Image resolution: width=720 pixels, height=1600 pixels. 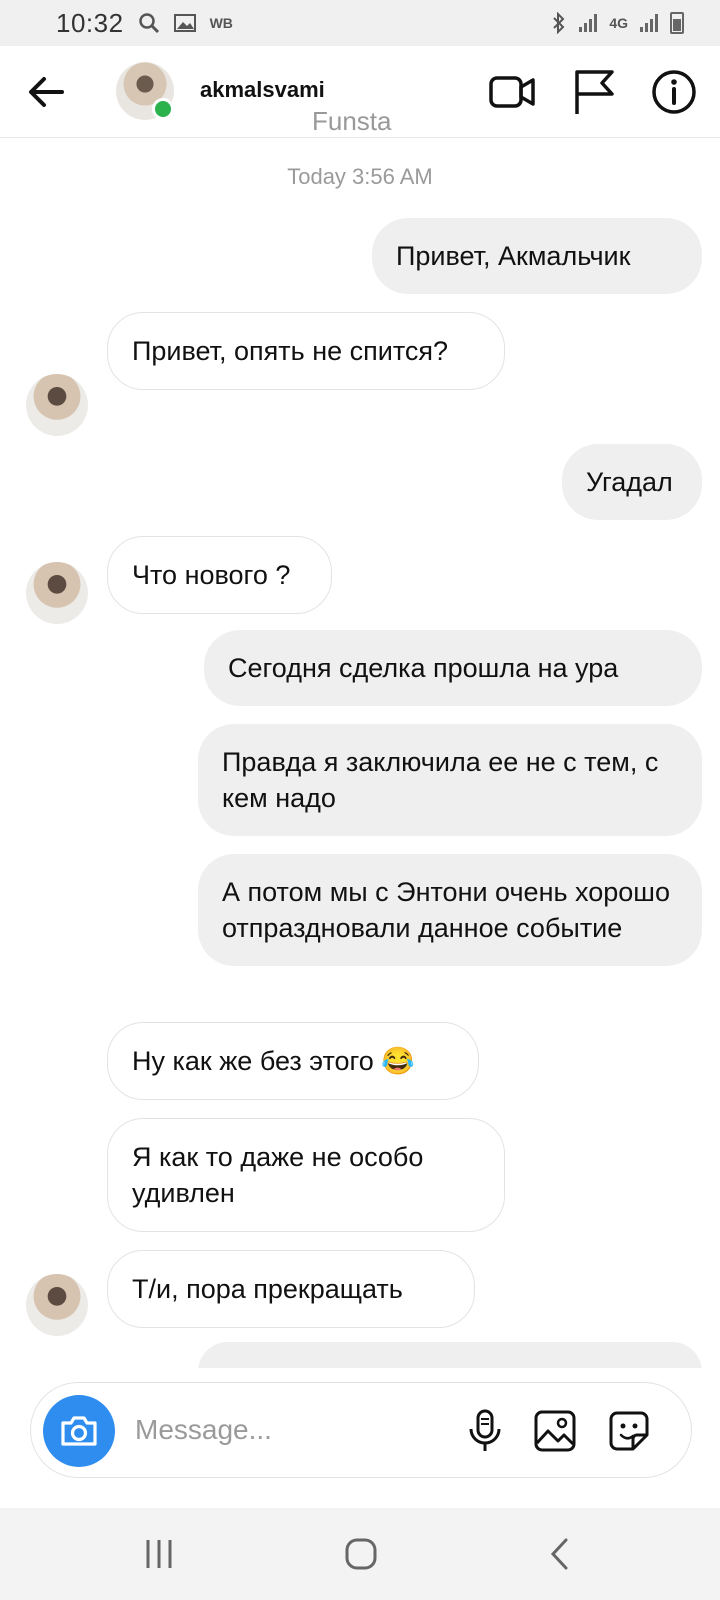 I want to click on chat-header: akmalsvami Funsta, so click(x=360, y=92).